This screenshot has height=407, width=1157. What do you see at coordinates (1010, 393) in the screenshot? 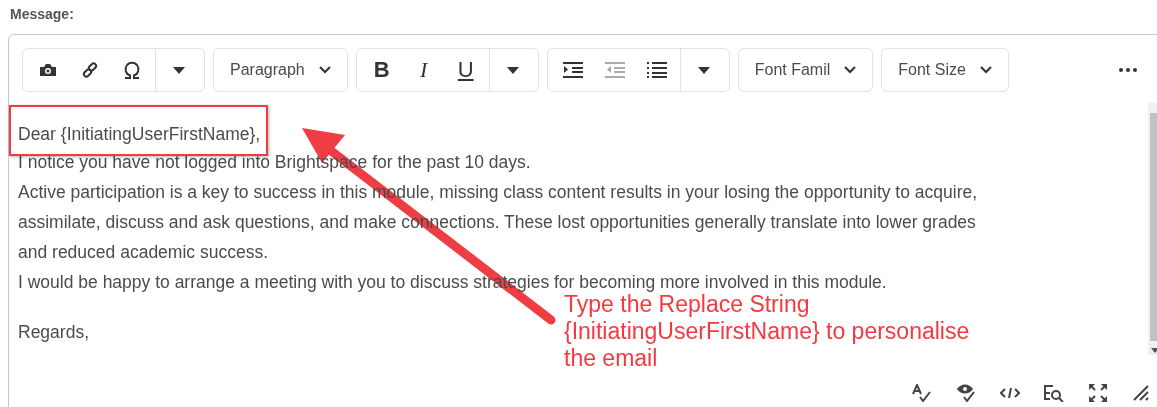
I see `code-icon` at bounding box center [1010, 393].